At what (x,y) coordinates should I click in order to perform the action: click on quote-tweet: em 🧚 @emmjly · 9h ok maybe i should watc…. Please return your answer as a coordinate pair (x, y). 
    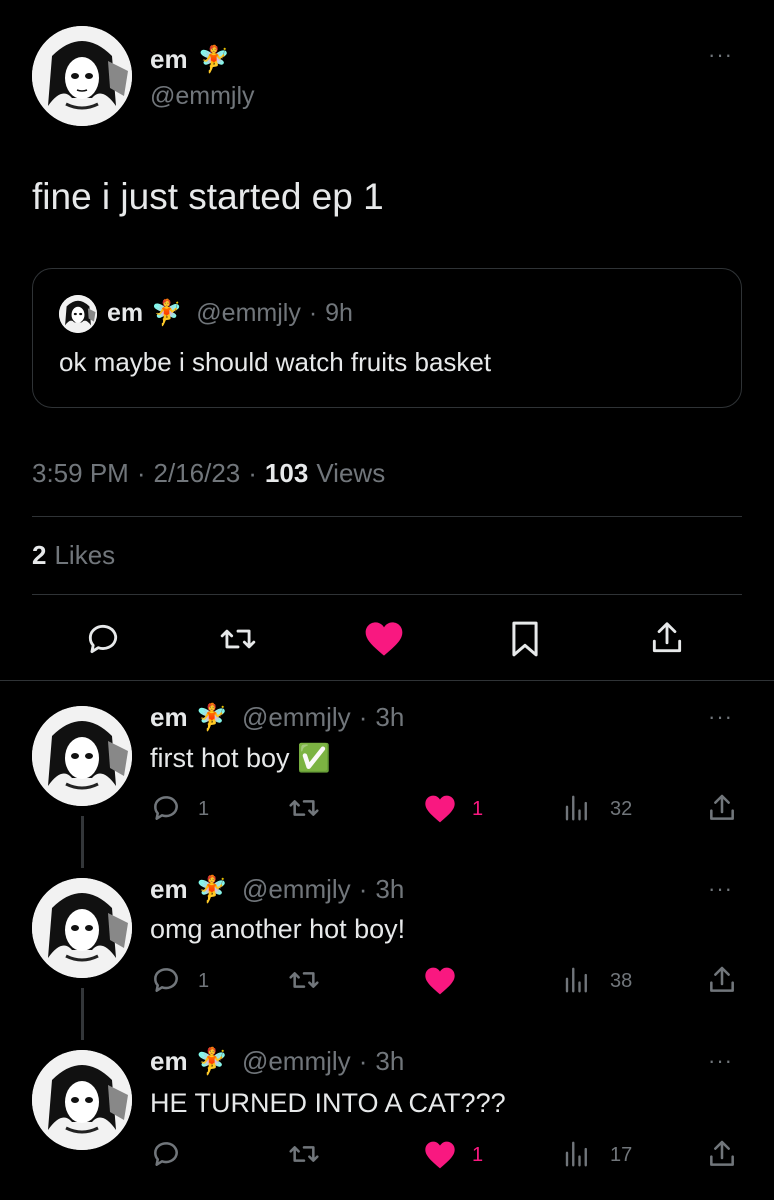
    Looking at the image, I should click on (387, 338).